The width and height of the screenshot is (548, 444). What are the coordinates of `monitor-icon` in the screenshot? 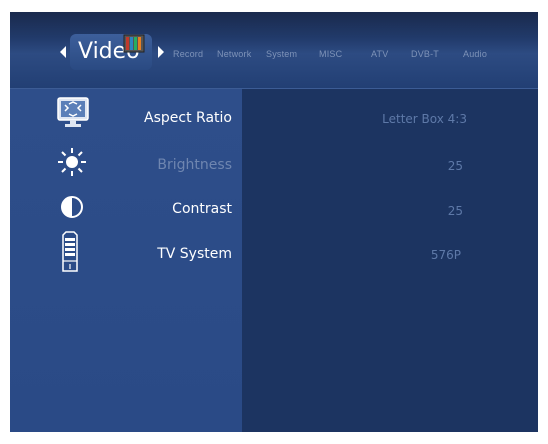 It's located at (73, 112).